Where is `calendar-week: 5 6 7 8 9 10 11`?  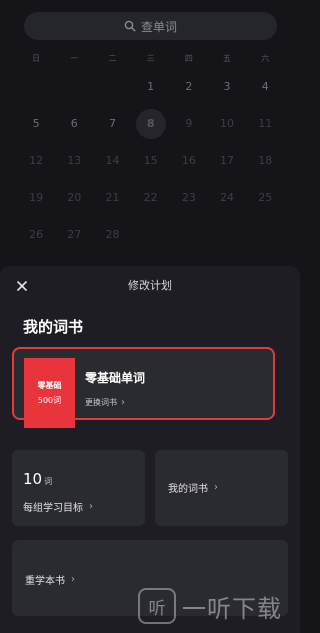
calendar-week: 5 6 7 8 9 10 11 is located at coordinates (150, 123).